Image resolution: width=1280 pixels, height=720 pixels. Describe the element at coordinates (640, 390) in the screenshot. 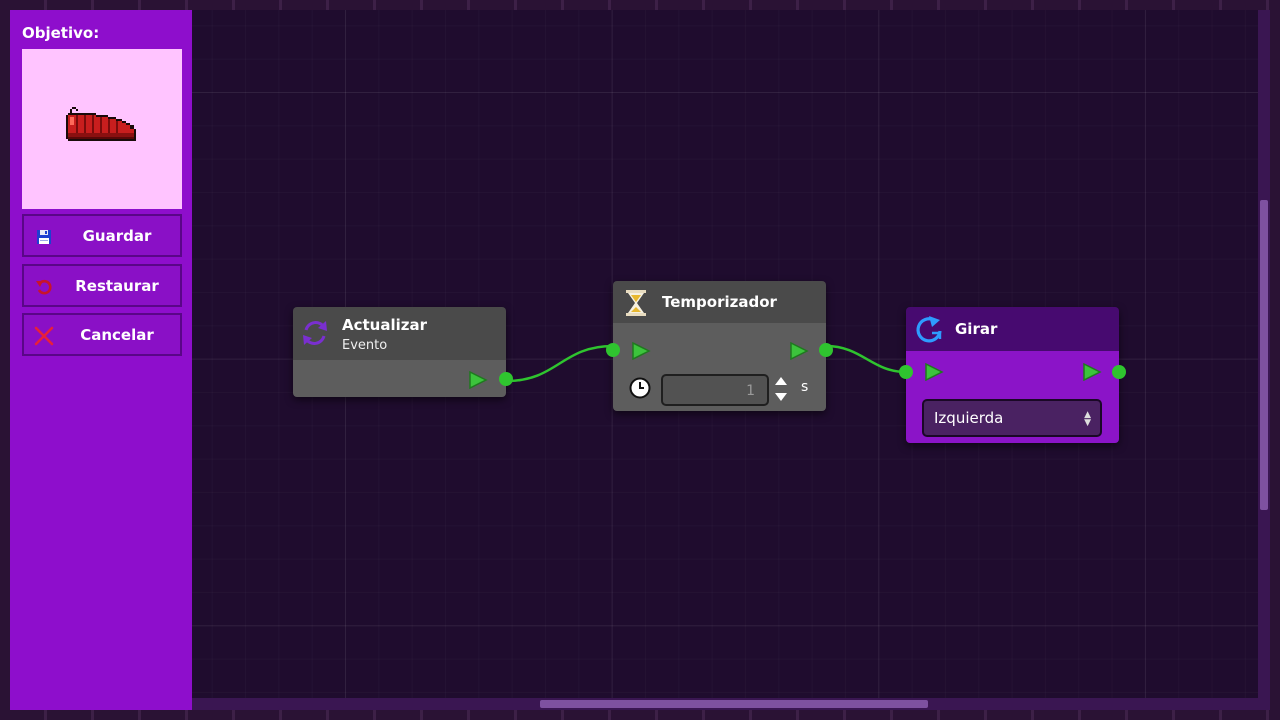

I see `clock-icon` at that location.